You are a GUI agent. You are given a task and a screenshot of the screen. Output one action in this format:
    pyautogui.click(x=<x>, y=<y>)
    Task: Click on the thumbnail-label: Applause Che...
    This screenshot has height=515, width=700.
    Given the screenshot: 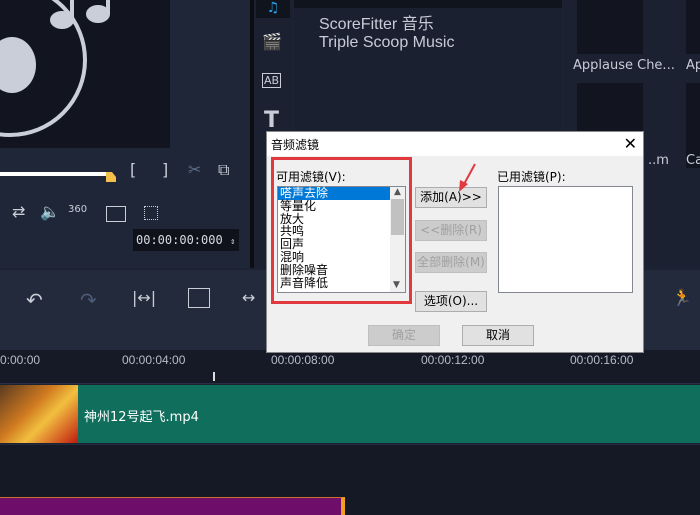 What is the action you would take?
    pyautogui.click(x=624, y=65)
    